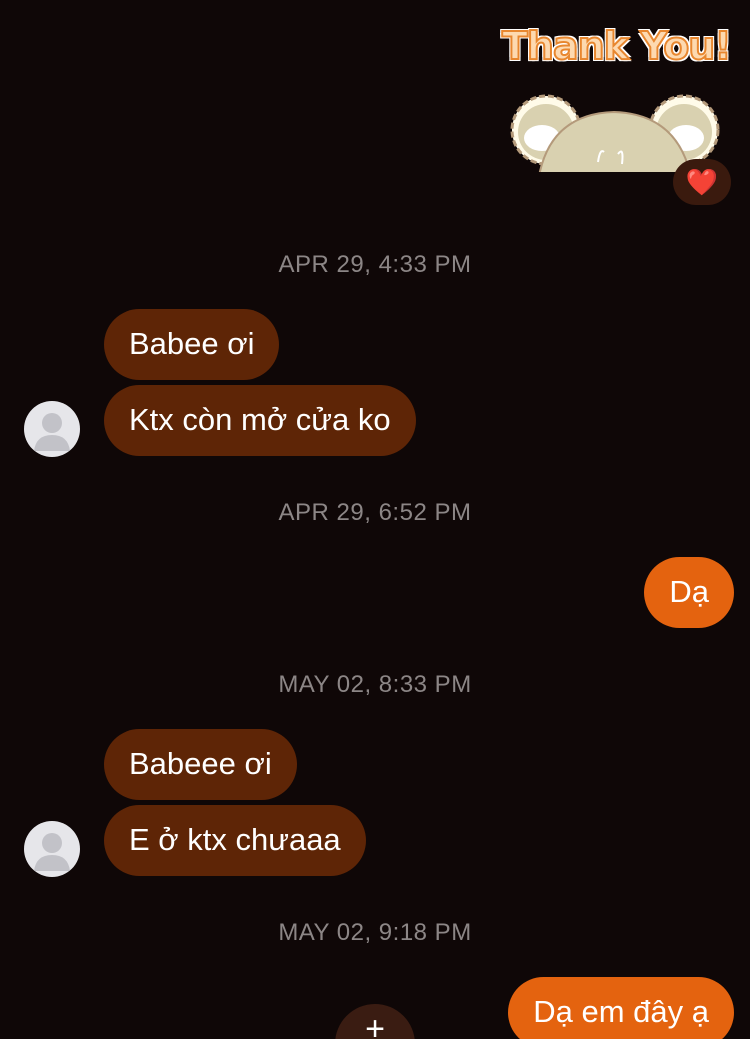 The image size is (750, 1039). What do you see at coordinates (375, 512) in the screenshot?
I see `timestamp: APR 29, 6:52 PM` at bounding box center [375, 512].